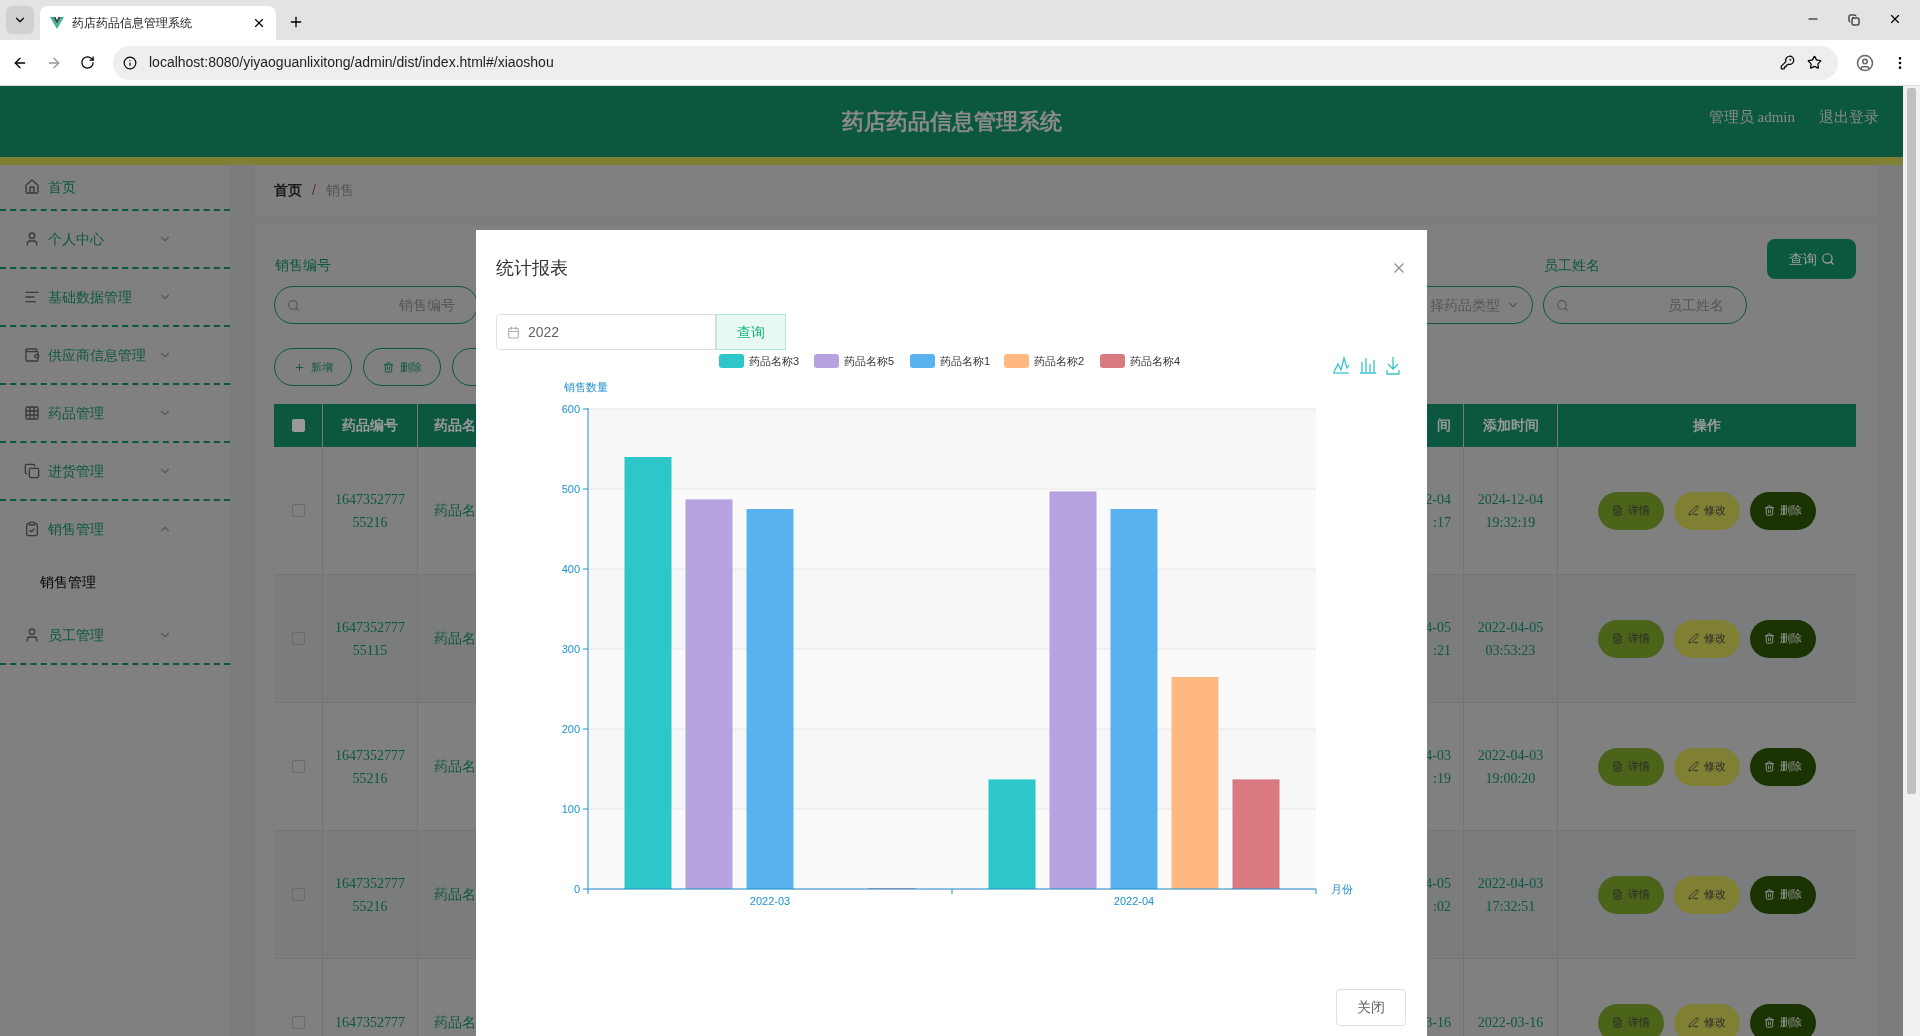 The image size is (1920, 1036). I want to click on tab-title: 药店药品信息管理系统, so click(132, 23).